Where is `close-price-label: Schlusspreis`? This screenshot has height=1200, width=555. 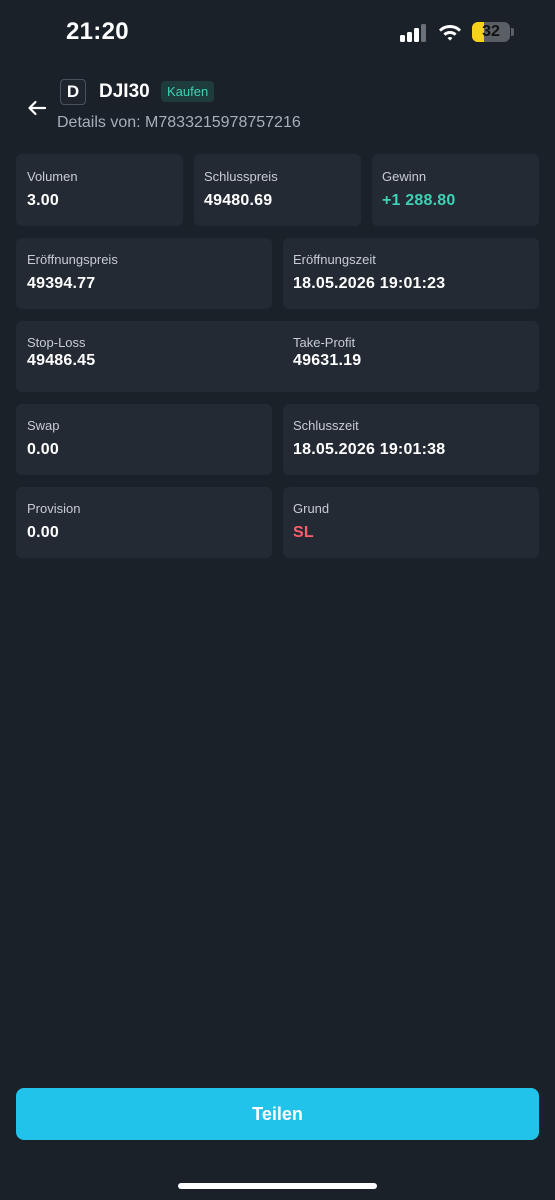
close-price-label: Schlusspreis is located at coordinates (241, 176).